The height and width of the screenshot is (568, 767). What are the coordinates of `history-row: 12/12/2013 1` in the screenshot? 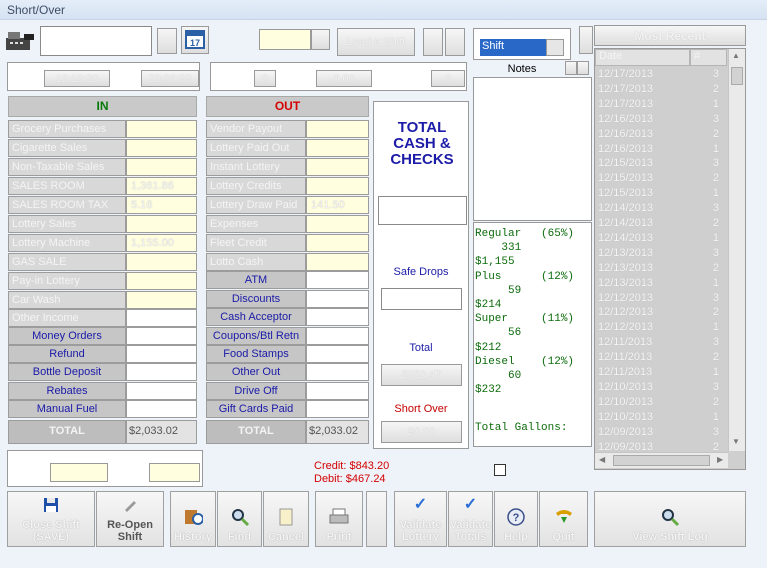 It's located at (661, 328).